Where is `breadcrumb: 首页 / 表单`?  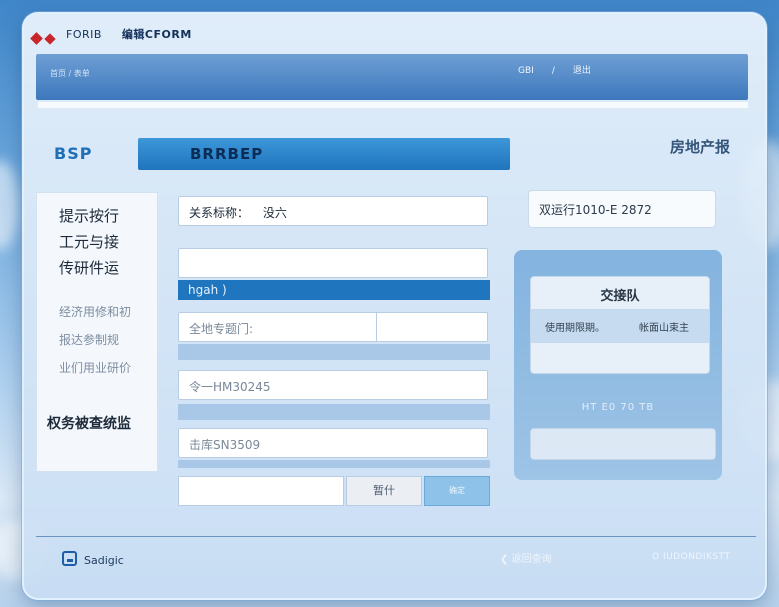
breadcrumb: 首页 / 表单 is located at coordinates (70, 73).